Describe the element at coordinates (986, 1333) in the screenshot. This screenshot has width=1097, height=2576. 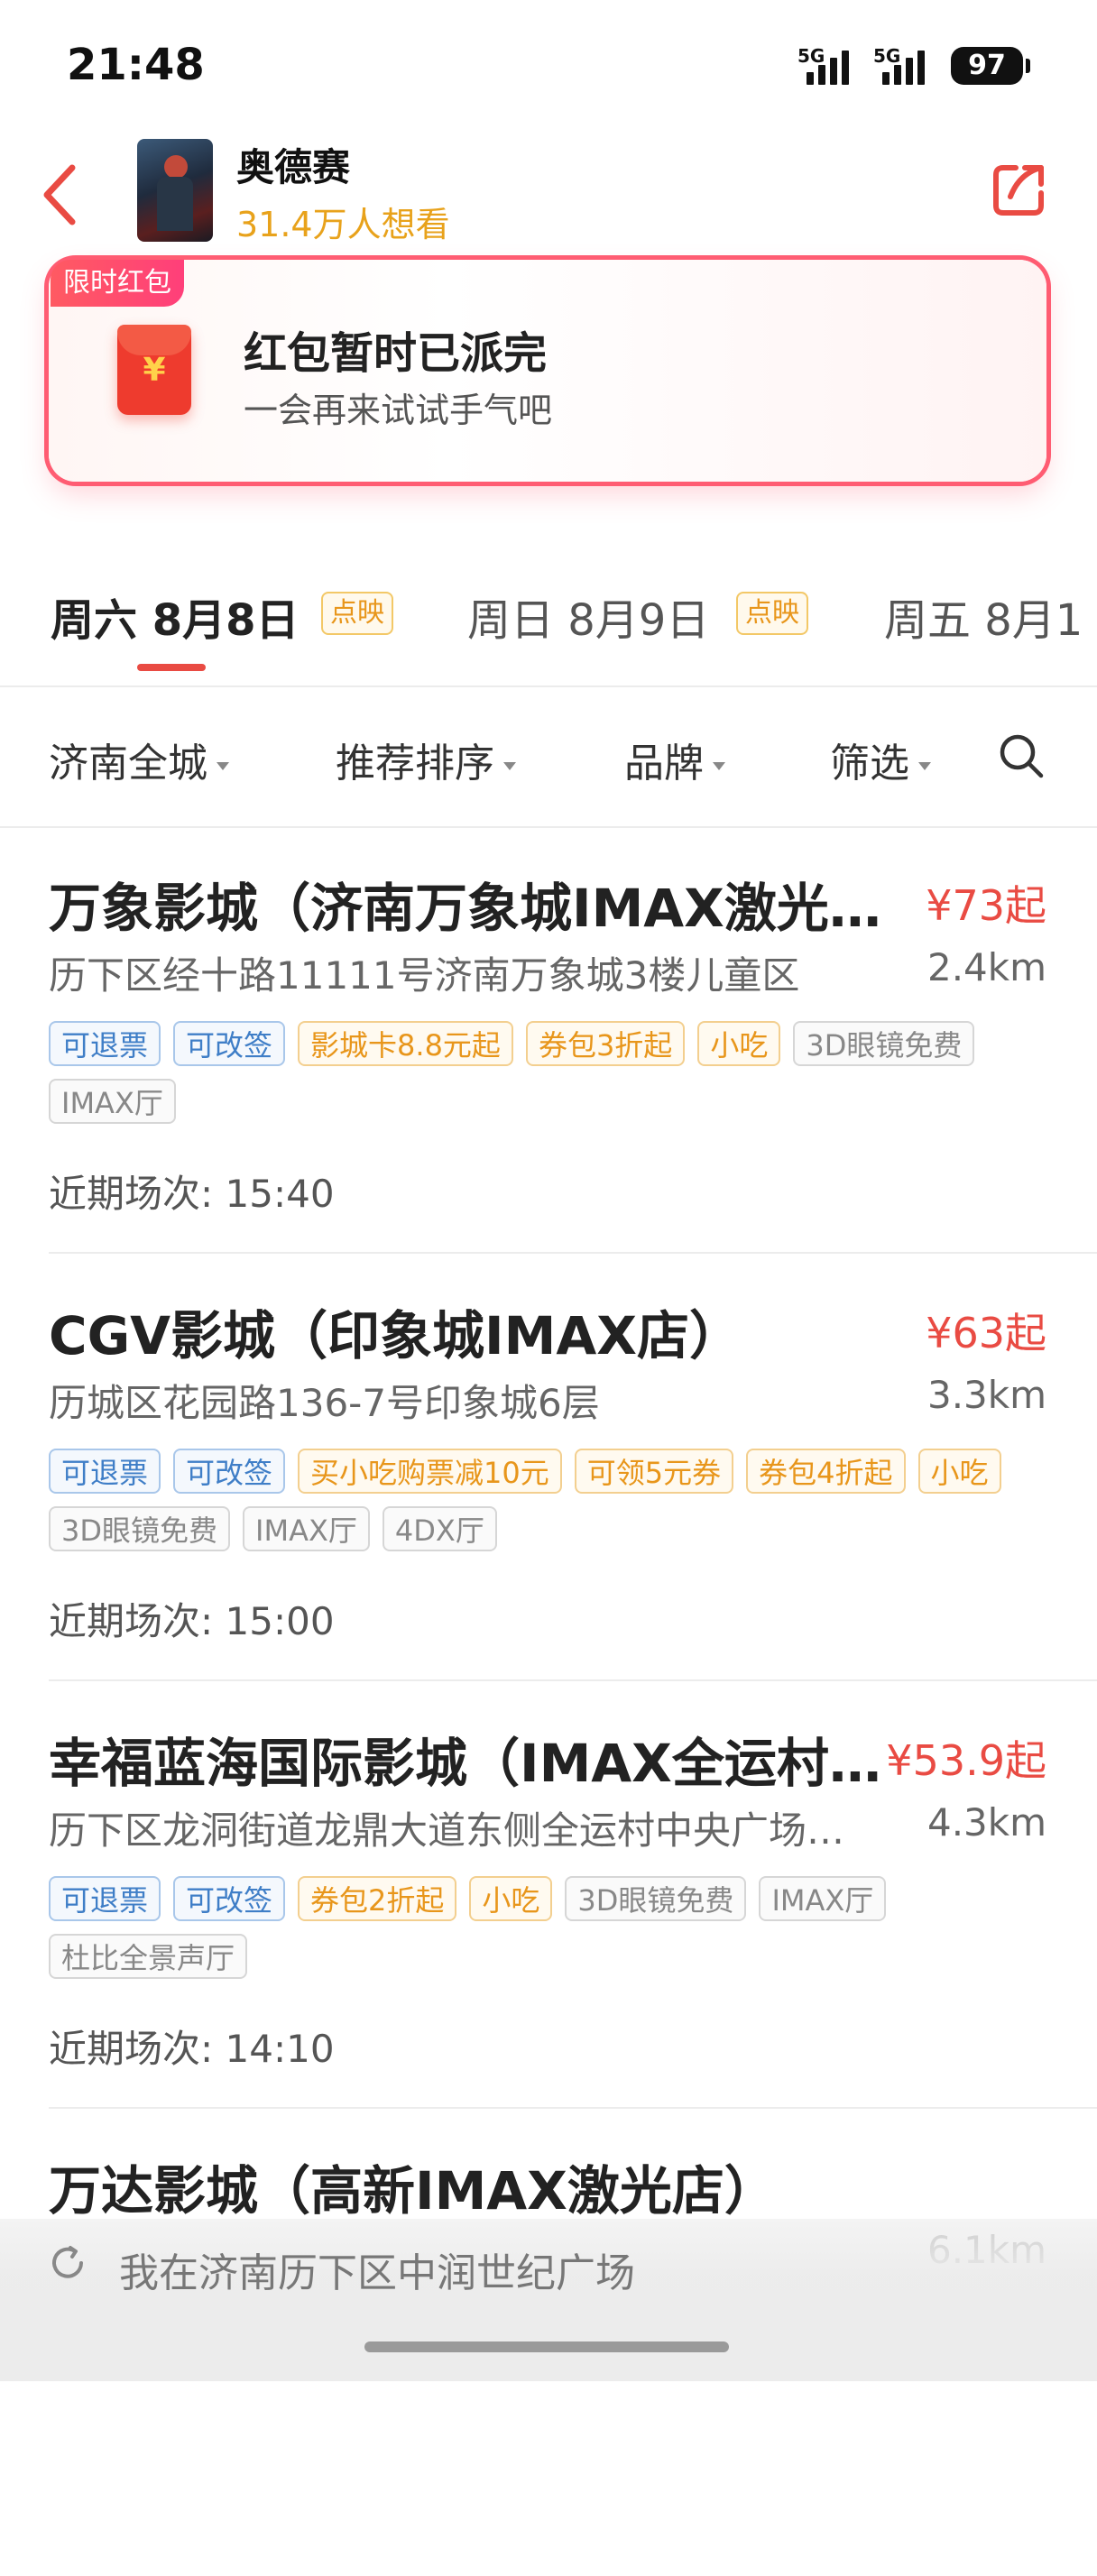
I see `cinema-price: ¥63起` at that location.